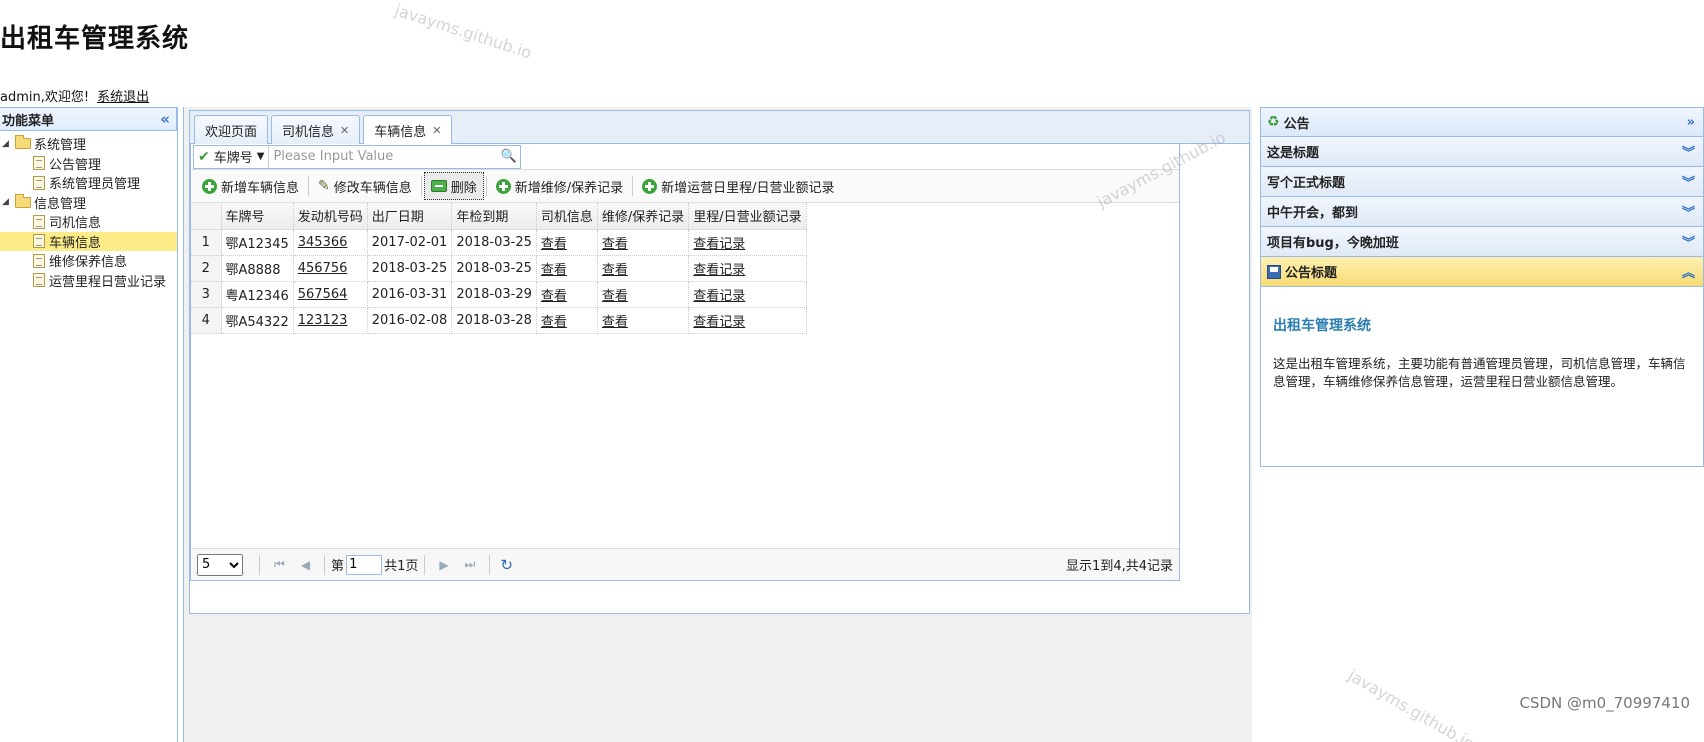 Image resolution: width=1704 pixels, height=742 pixels. What do you see at coordinates (1482, 242) in the screenshot?
I see `notice-item: 项目有bug，今晚加班 ︾` at bounding box center [1482, 242].